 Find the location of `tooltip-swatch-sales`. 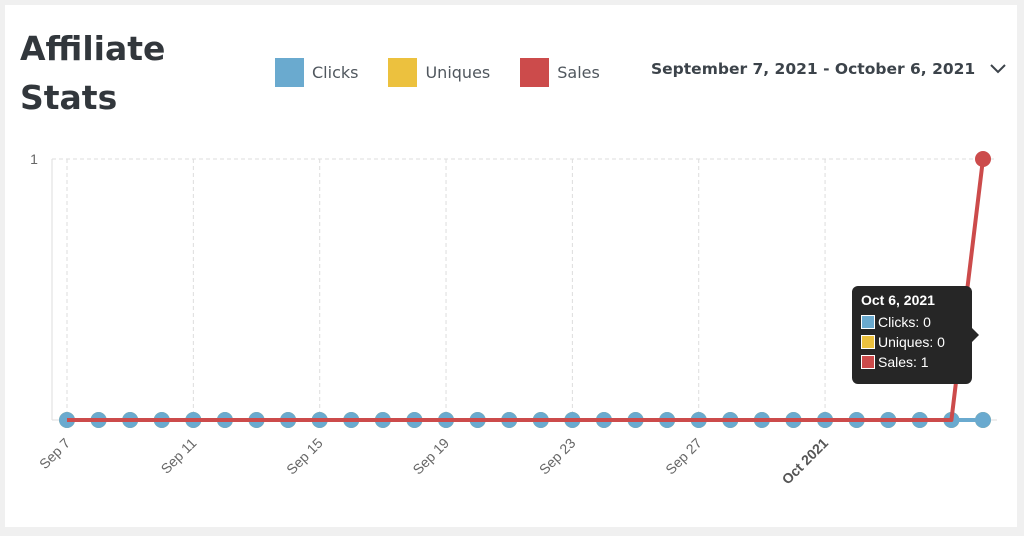

tooltip-swatch-sales is located at coordinates (868, 362).